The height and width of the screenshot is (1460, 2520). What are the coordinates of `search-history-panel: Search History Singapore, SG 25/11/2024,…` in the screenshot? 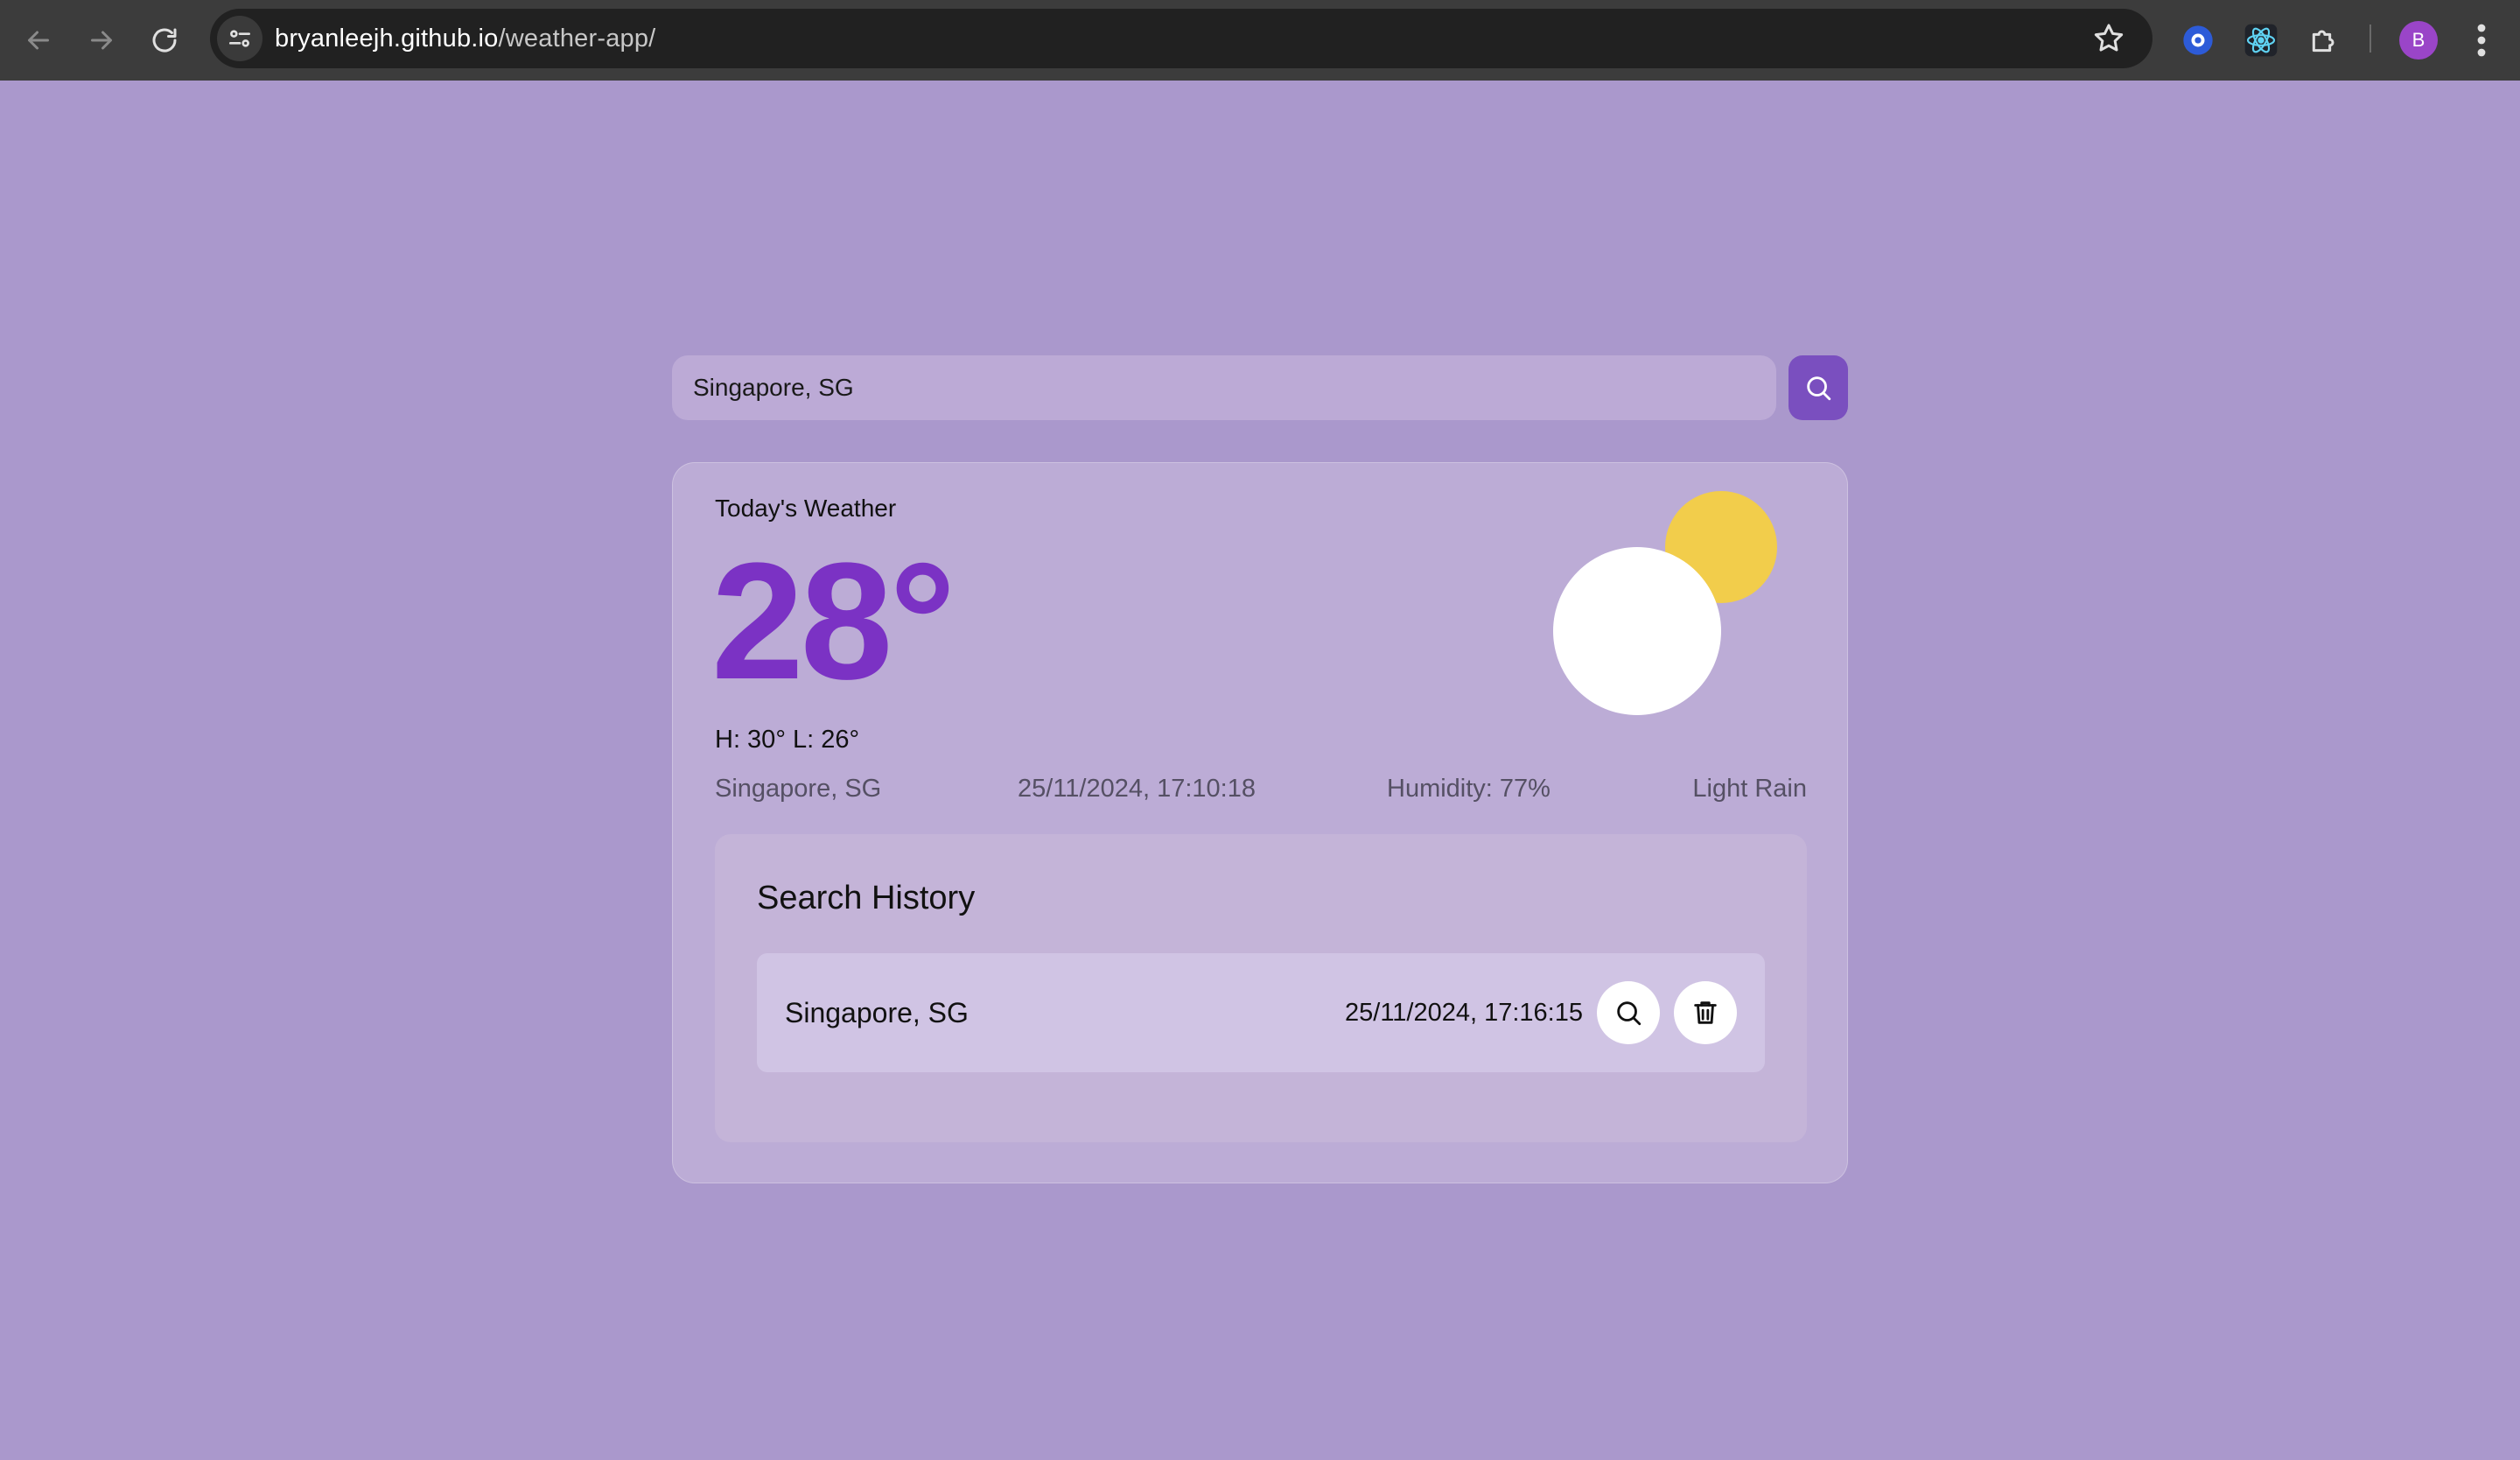 It's located at (1261, 988).